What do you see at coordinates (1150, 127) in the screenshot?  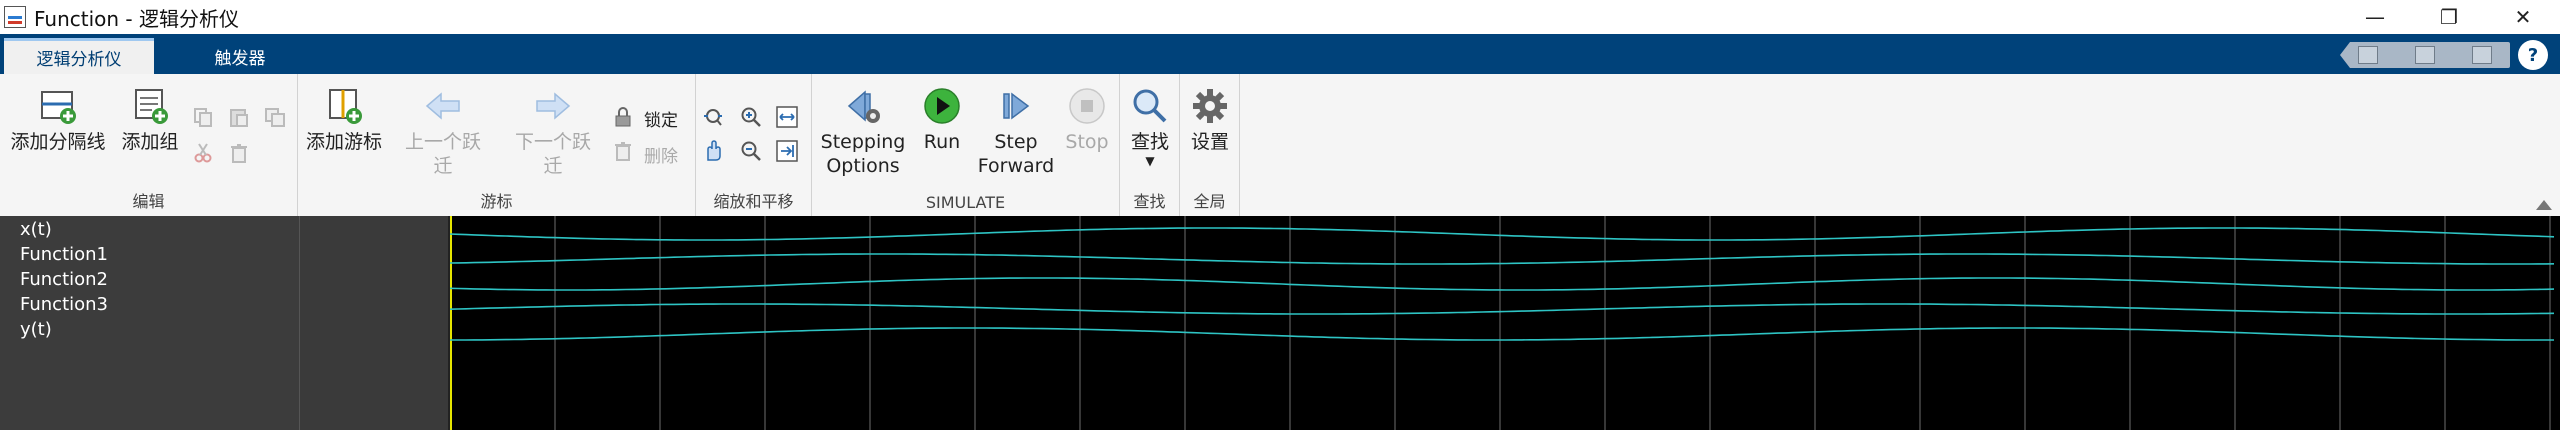 I see `find-button: 查找 ▼` at bounding box center [1150, 127].